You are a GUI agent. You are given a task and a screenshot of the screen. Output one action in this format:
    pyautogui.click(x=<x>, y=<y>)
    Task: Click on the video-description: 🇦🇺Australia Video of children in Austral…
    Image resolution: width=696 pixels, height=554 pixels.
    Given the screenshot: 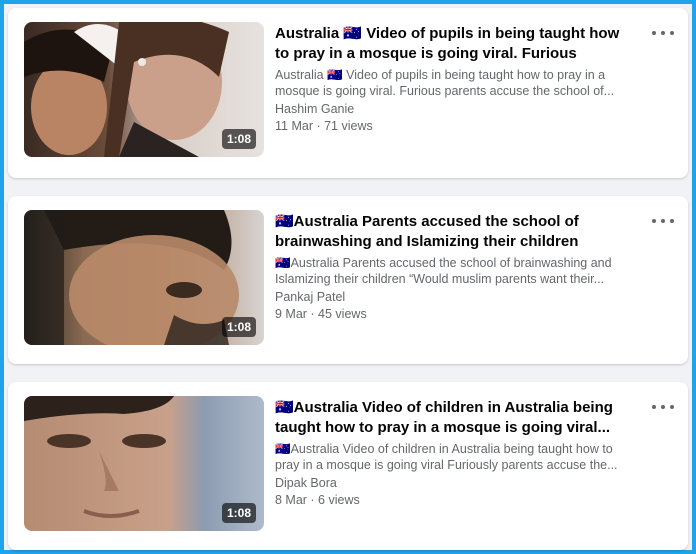 What is the action you would take?
    pyautogui.click(x=446, y=457)
    